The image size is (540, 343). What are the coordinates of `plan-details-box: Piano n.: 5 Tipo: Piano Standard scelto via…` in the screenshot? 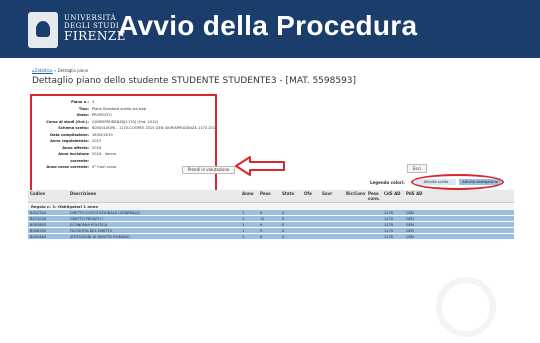 It's located at (123, 146).